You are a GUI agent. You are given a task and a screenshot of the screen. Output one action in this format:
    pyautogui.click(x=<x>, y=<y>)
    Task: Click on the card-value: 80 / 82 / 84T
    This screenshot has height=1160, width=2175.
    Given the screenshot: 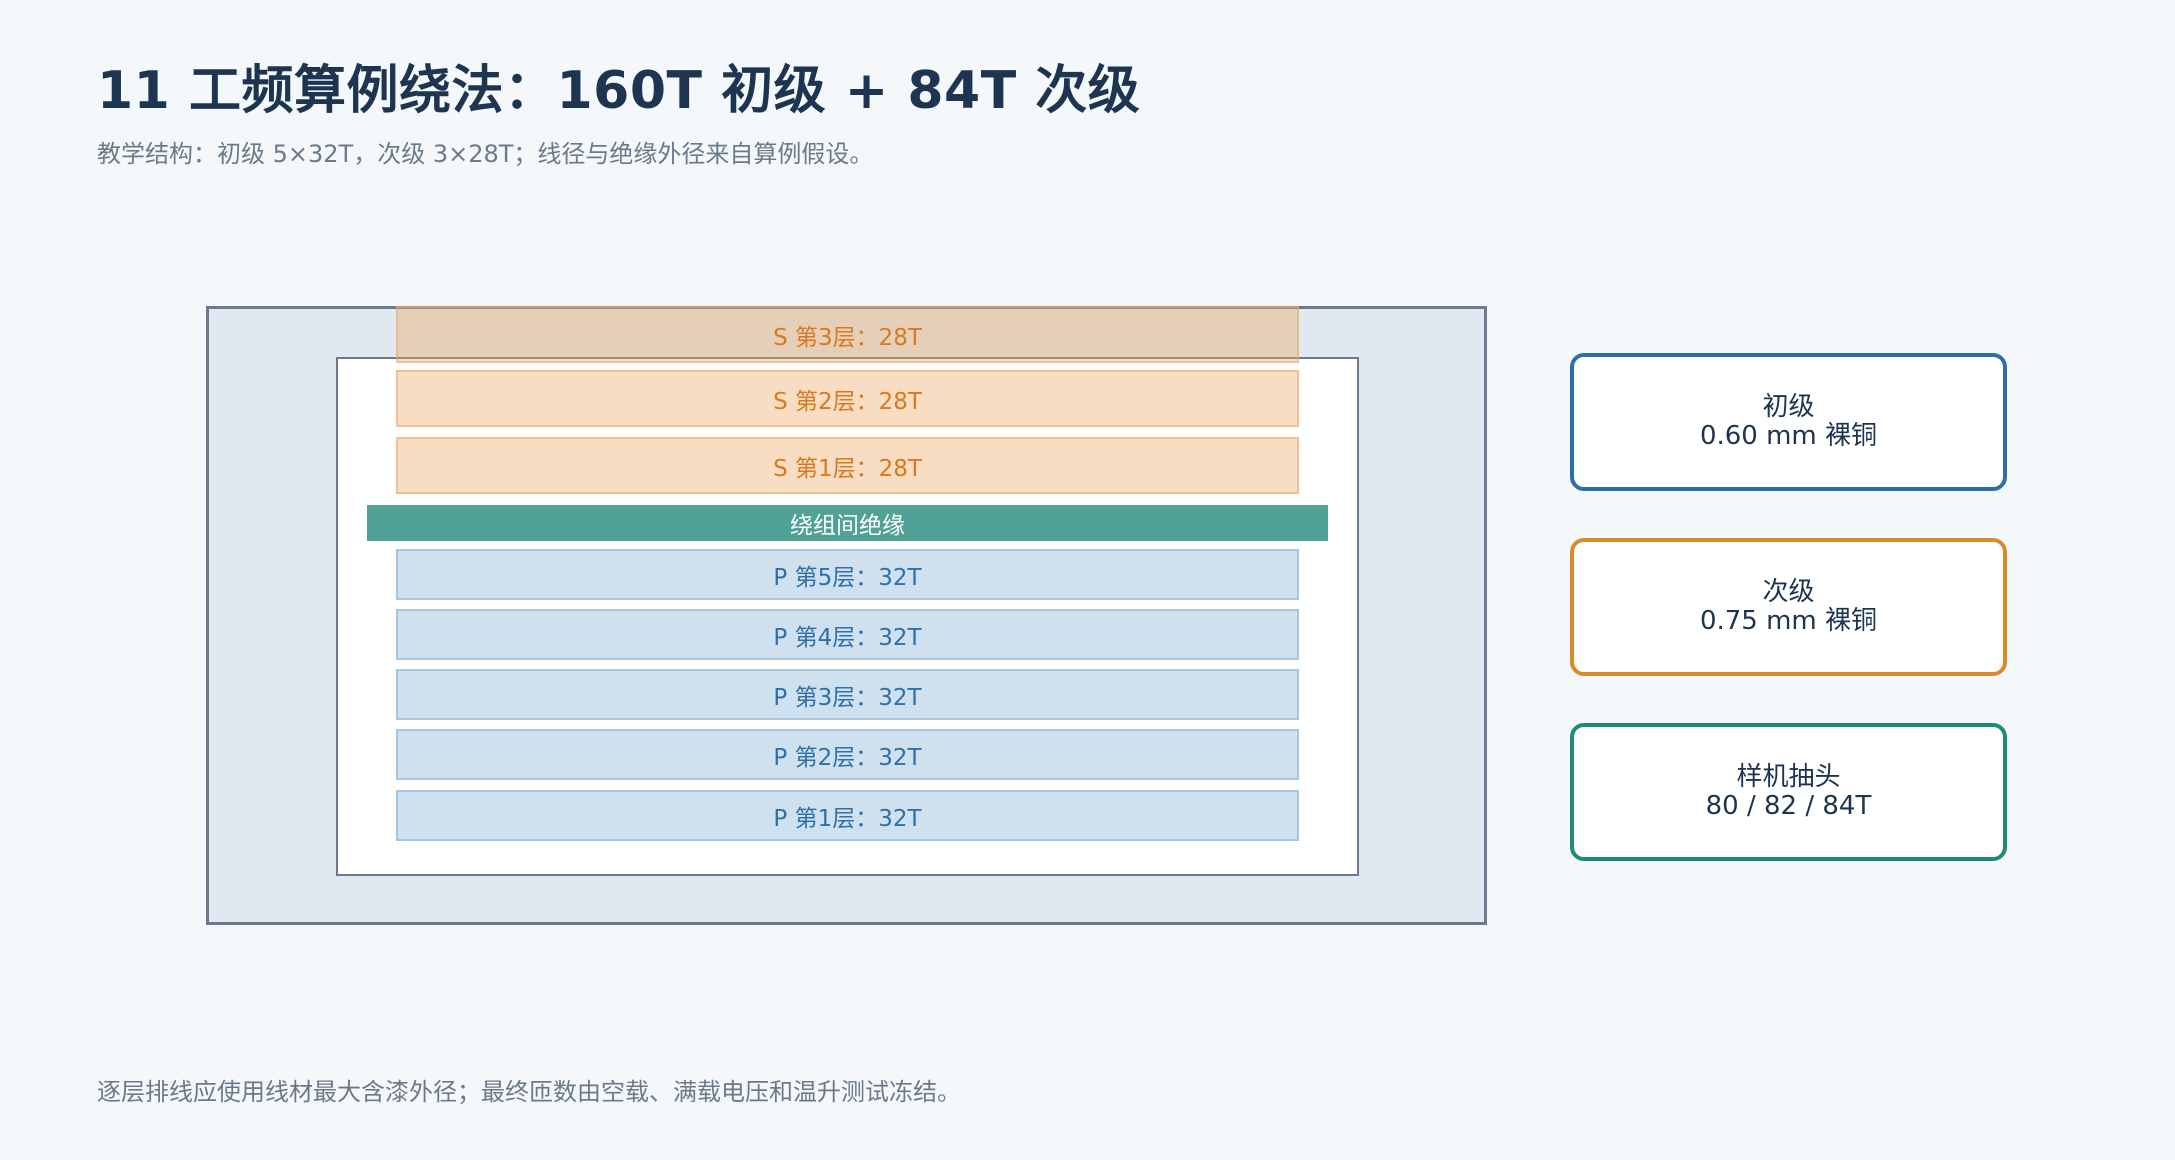 What is the action you would take?
    pyautogui.click(x=1788, y=806)
    